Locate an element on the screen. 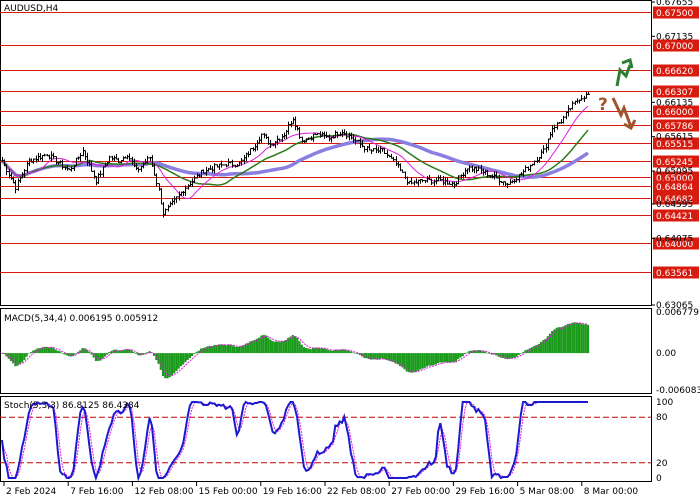 The width and height of the screenshot is (700, 500). macd-tick-label: -0.006083 is located at coordinates (678, 391).